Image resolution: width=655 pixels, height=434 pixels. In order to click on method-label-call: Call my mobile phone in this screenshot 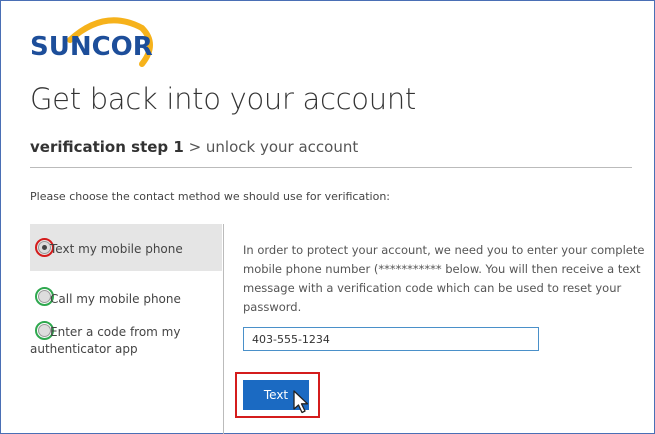, I will do `click(115, 299)`.